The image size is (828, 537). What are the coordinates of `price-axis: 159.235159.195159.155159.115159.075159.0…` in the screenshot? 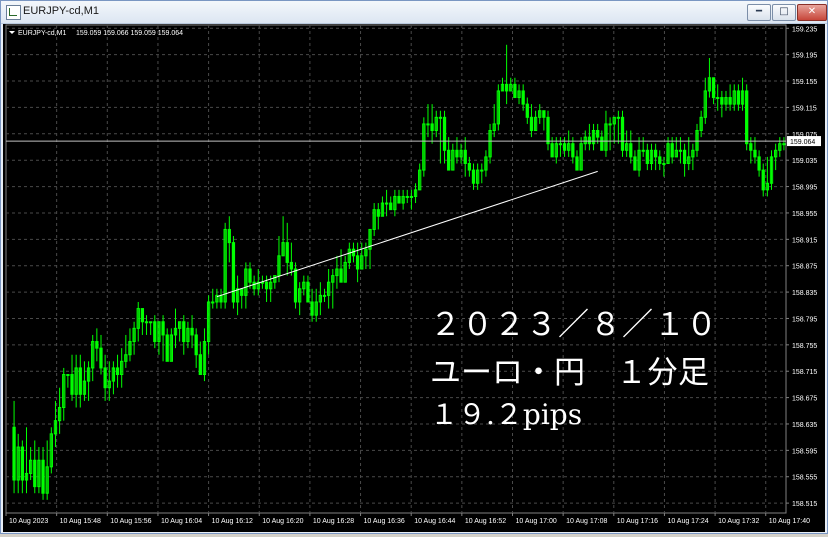 It's located at (803, 267).